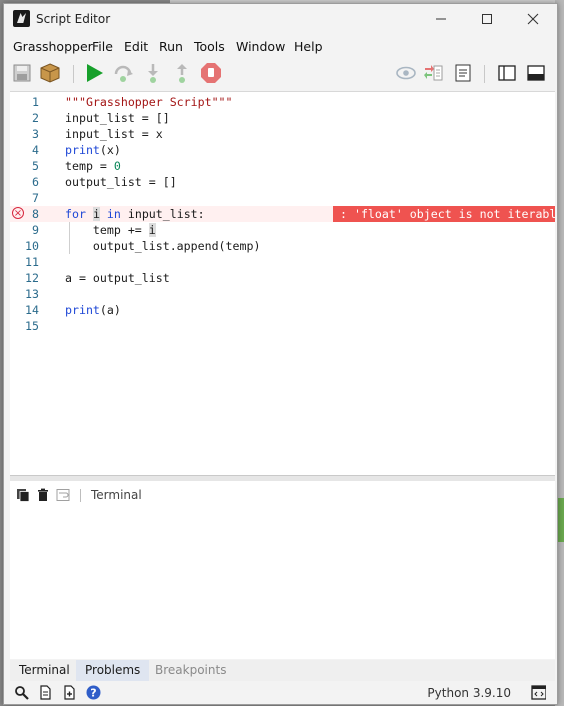  What do you see at coordinates (282, 278) in the screenshot?
I see `code-line: 12 a = output_list` at bounding box center [282, 278].